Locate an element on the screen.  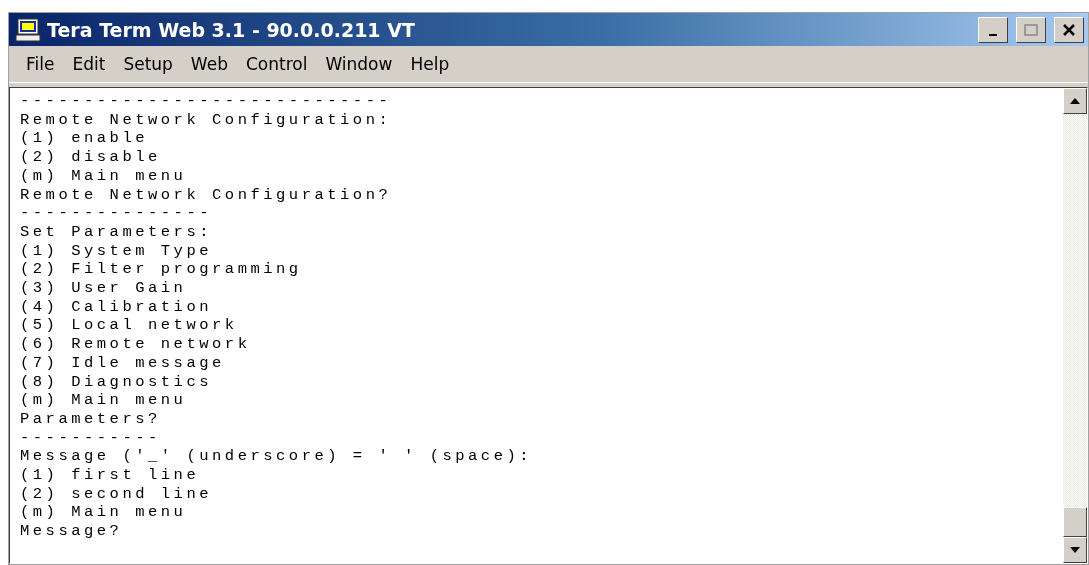
terminal-line: --------------- is located at coordinates (116, 213).